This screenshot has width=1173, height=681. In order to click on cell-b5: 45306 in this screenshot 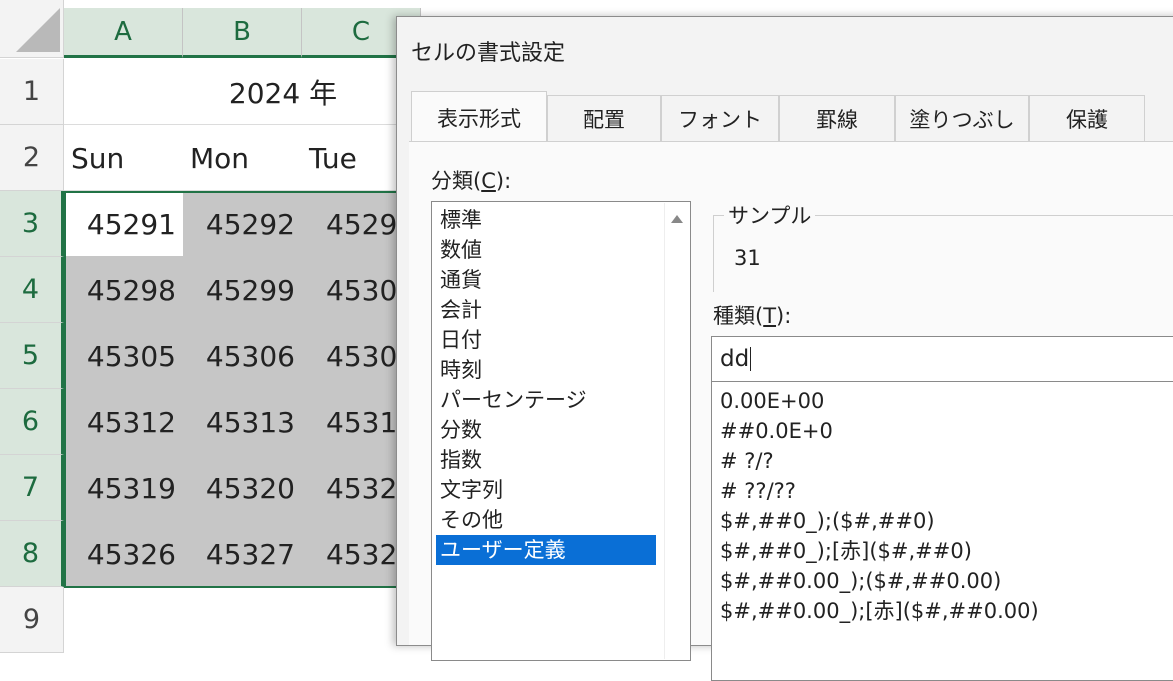, I will do `click(242, 356)`.